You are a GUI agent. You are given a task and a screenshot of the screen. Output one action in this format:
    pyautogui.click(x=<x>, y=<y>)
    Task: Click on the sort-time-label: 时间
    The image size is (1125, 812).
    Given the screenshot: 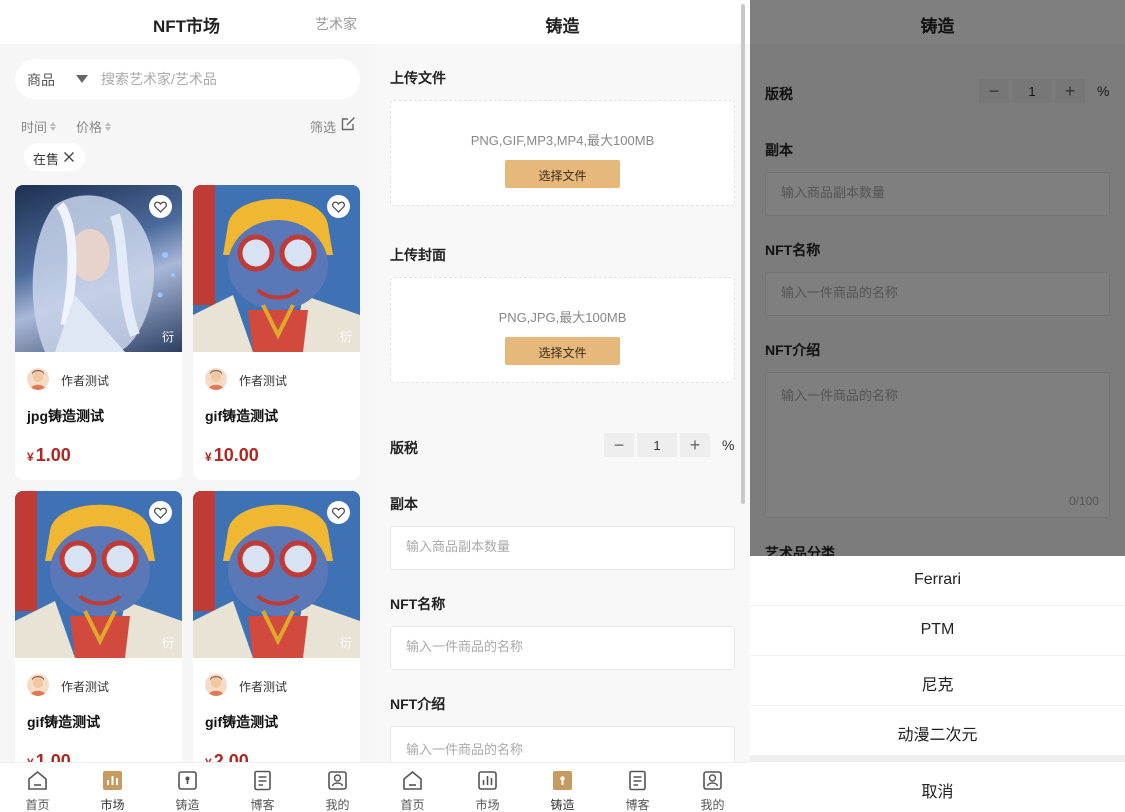 What is the action you would take?
    pyautogui.click(x=34, y=127)
    